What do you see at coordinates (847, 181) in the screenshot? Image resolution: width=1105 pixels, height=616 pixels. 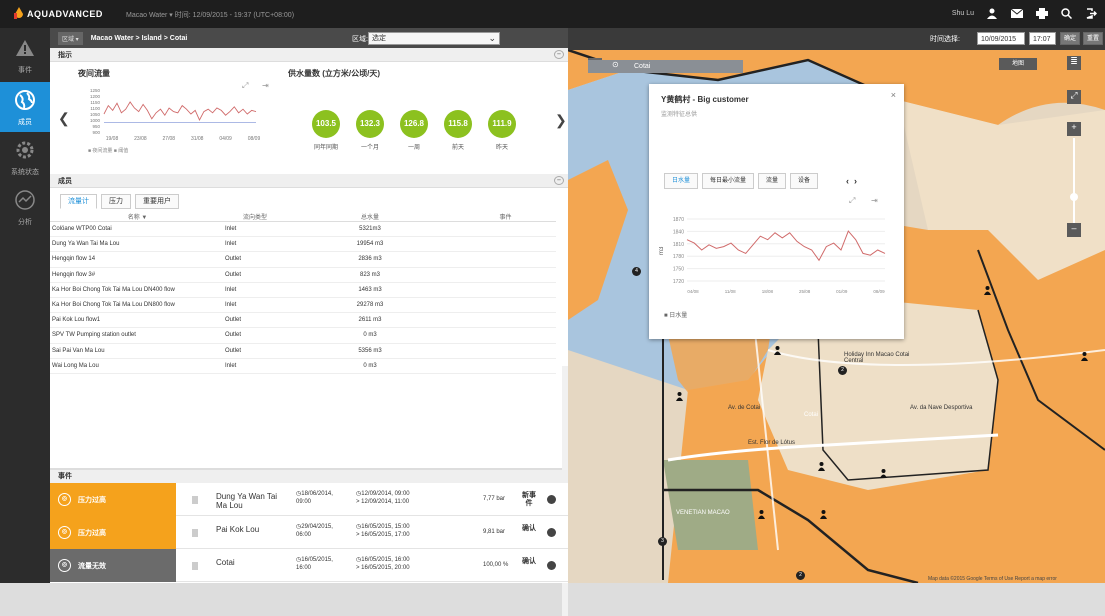 I see `chevron-left-icon: ‹` at bounding box center [847, 181].